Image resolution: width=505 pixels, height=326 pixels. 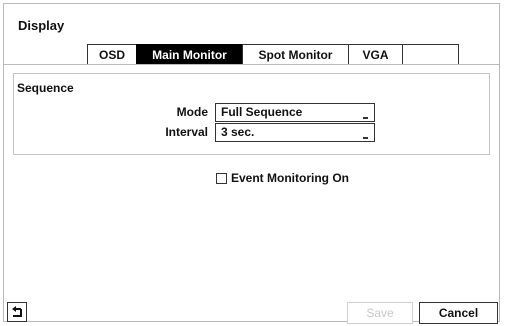 I want to click on back-arrow-icon, so click(x=17, y=311).